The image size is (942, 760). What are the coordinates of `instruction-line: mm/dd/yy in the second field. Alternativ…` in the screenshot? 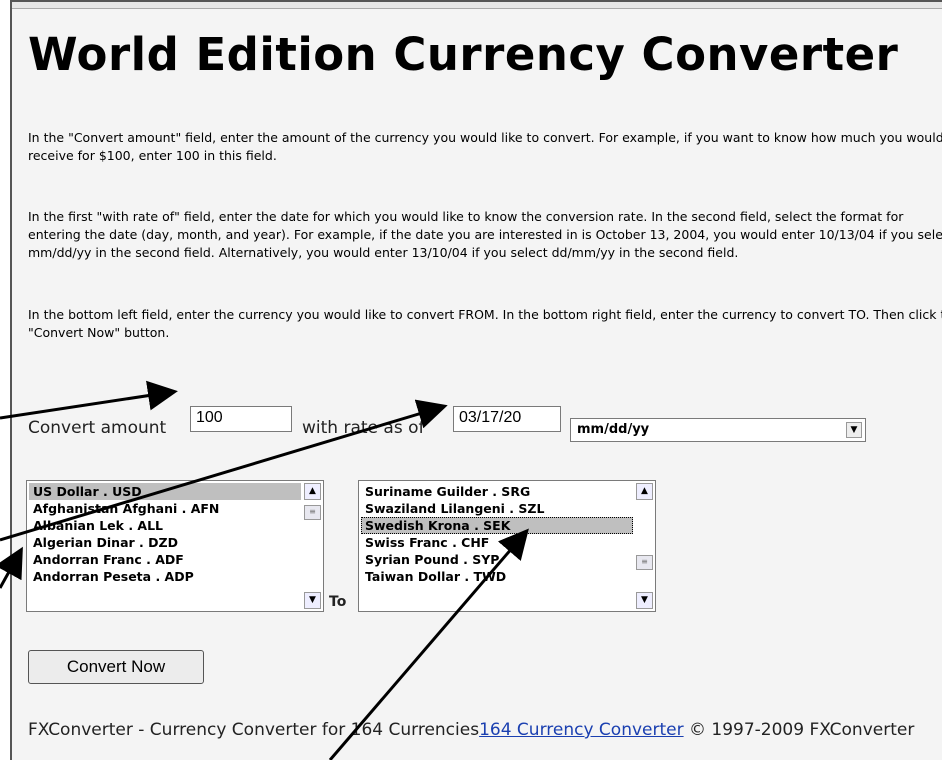 It's located at (383, 252).